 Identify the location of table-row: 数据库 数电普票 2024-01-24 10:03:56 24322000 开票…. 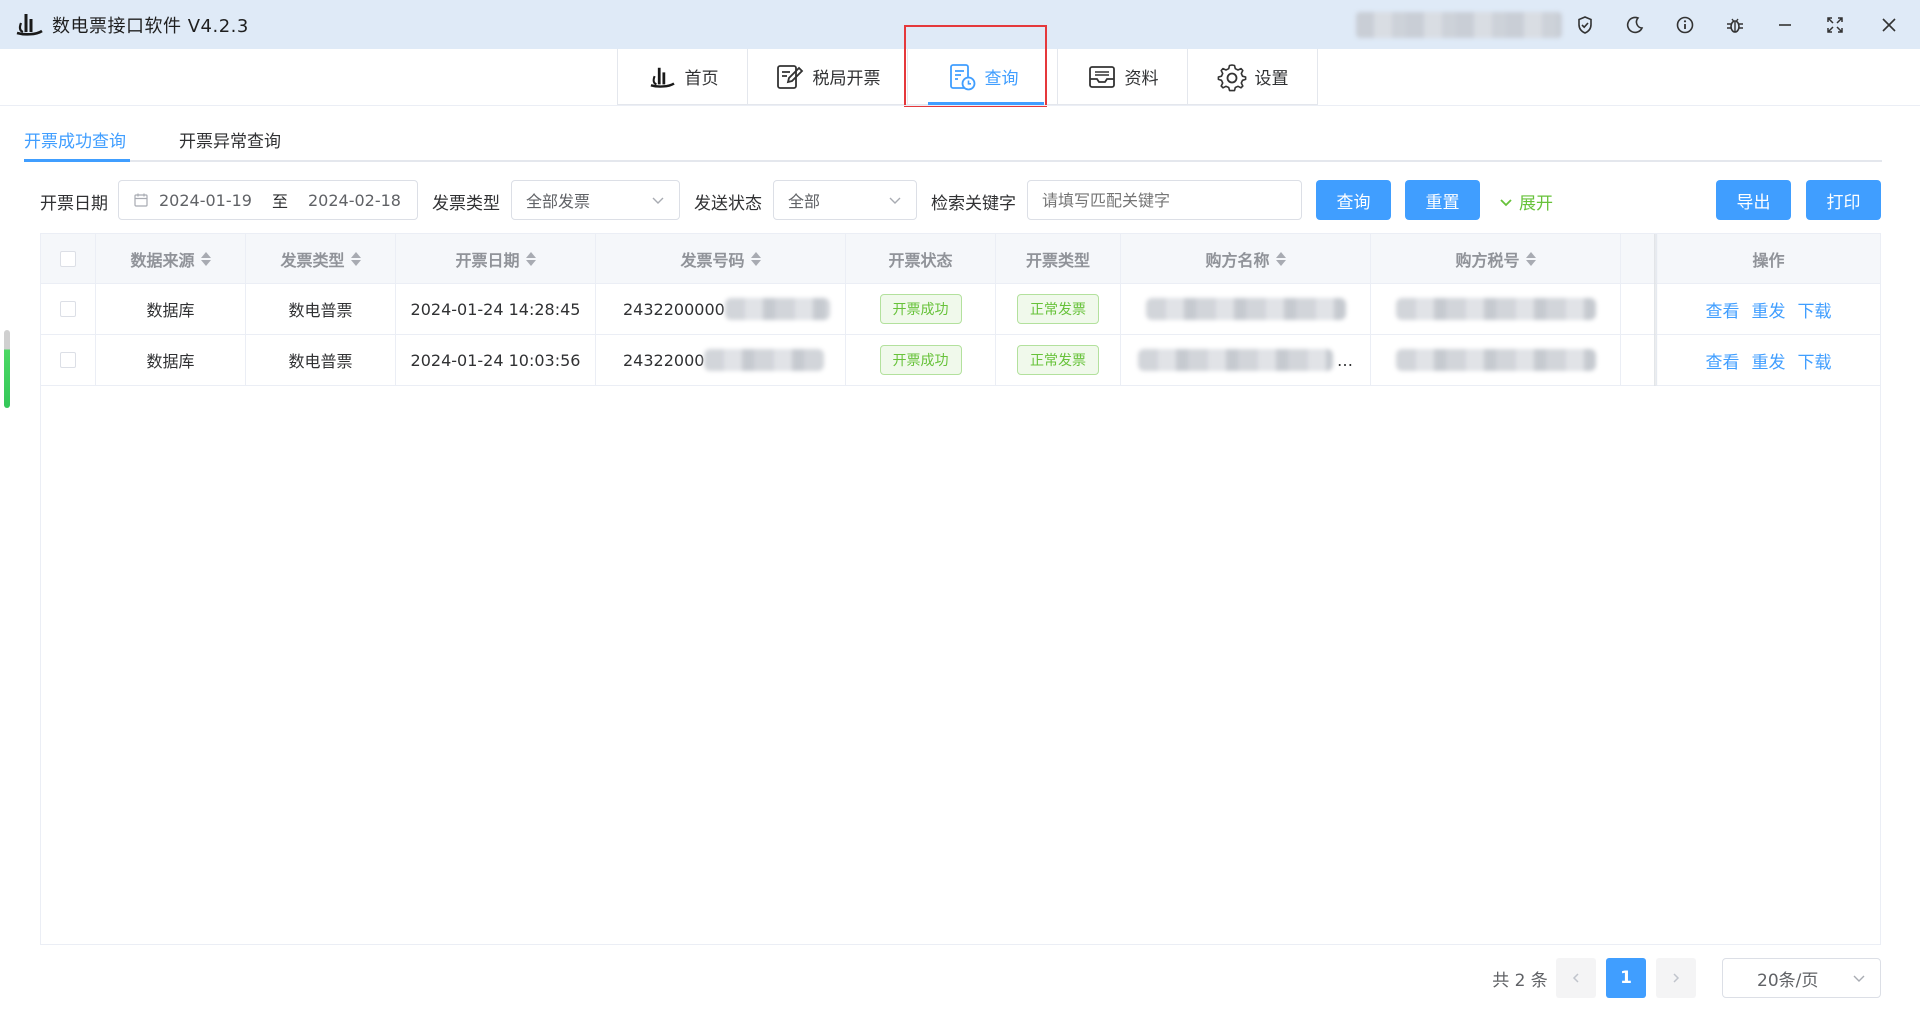
(960, 360).